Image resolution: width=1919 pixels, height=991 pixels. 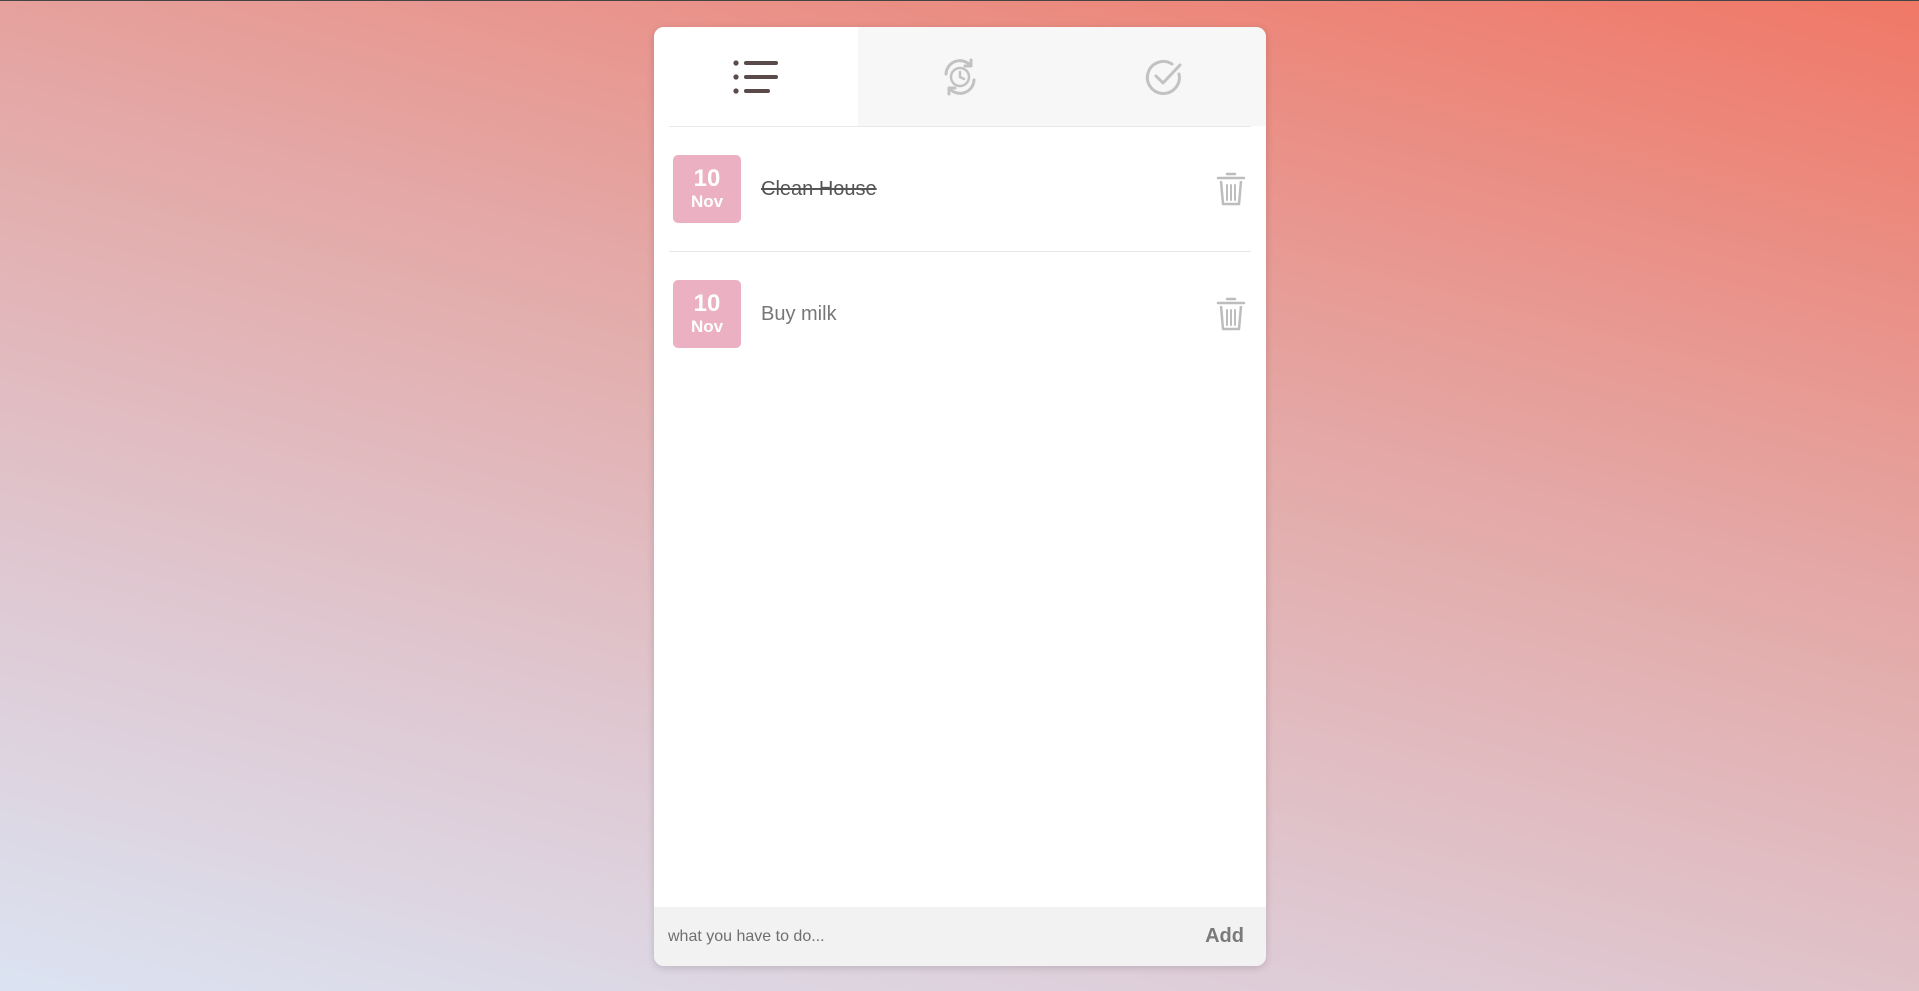 I want to click on sync-clock-icon, so click(x=960, y=76).